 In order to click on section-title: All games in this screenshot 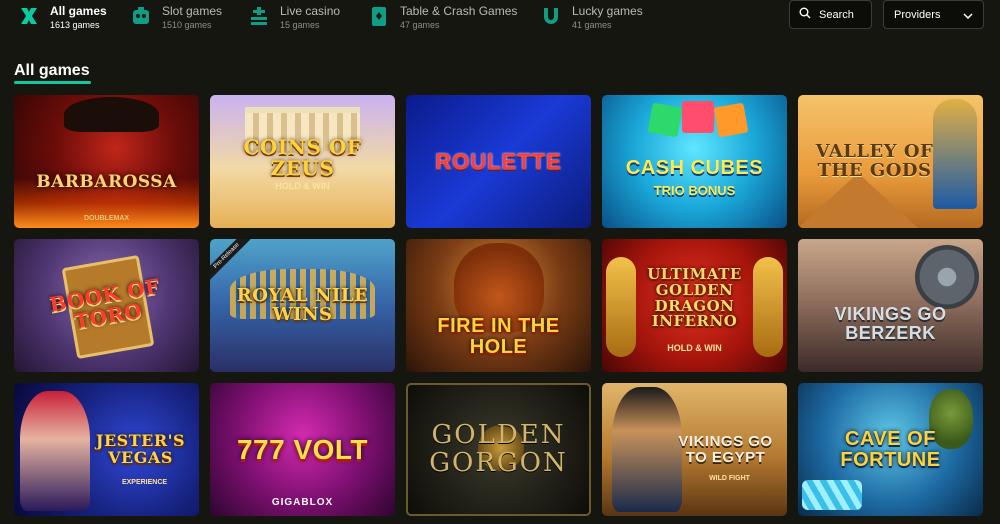, I will do `click(52, 70)`.